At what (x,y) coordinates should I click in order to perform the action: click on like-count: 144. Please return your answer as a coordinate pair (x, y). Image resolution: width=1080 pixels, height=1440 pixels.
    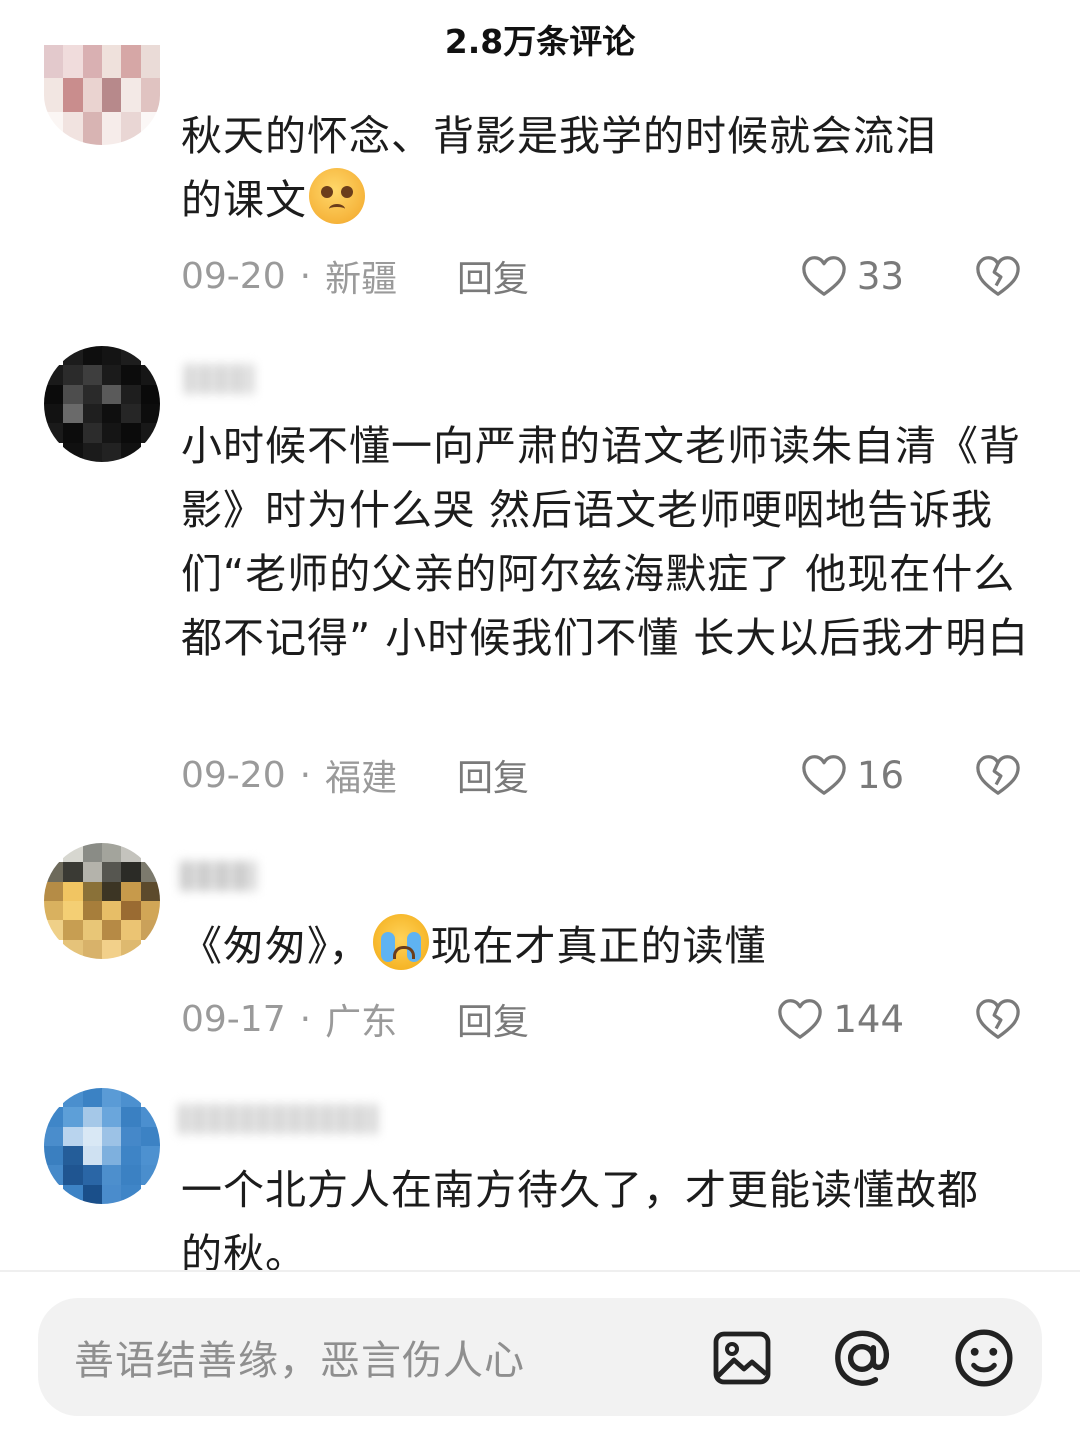
    Looking at the image, I should click on (868, 1019).